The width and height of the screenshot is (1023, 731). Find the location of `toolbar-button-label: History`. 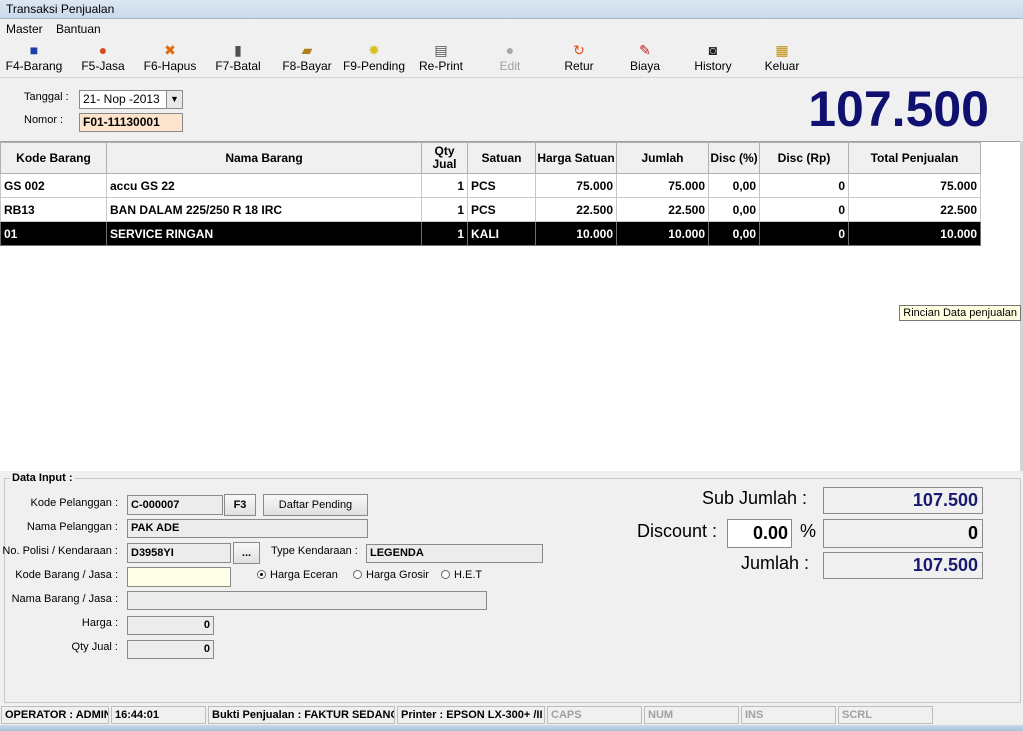

toolbar-button-label: History is located at coordinates (713, 66).